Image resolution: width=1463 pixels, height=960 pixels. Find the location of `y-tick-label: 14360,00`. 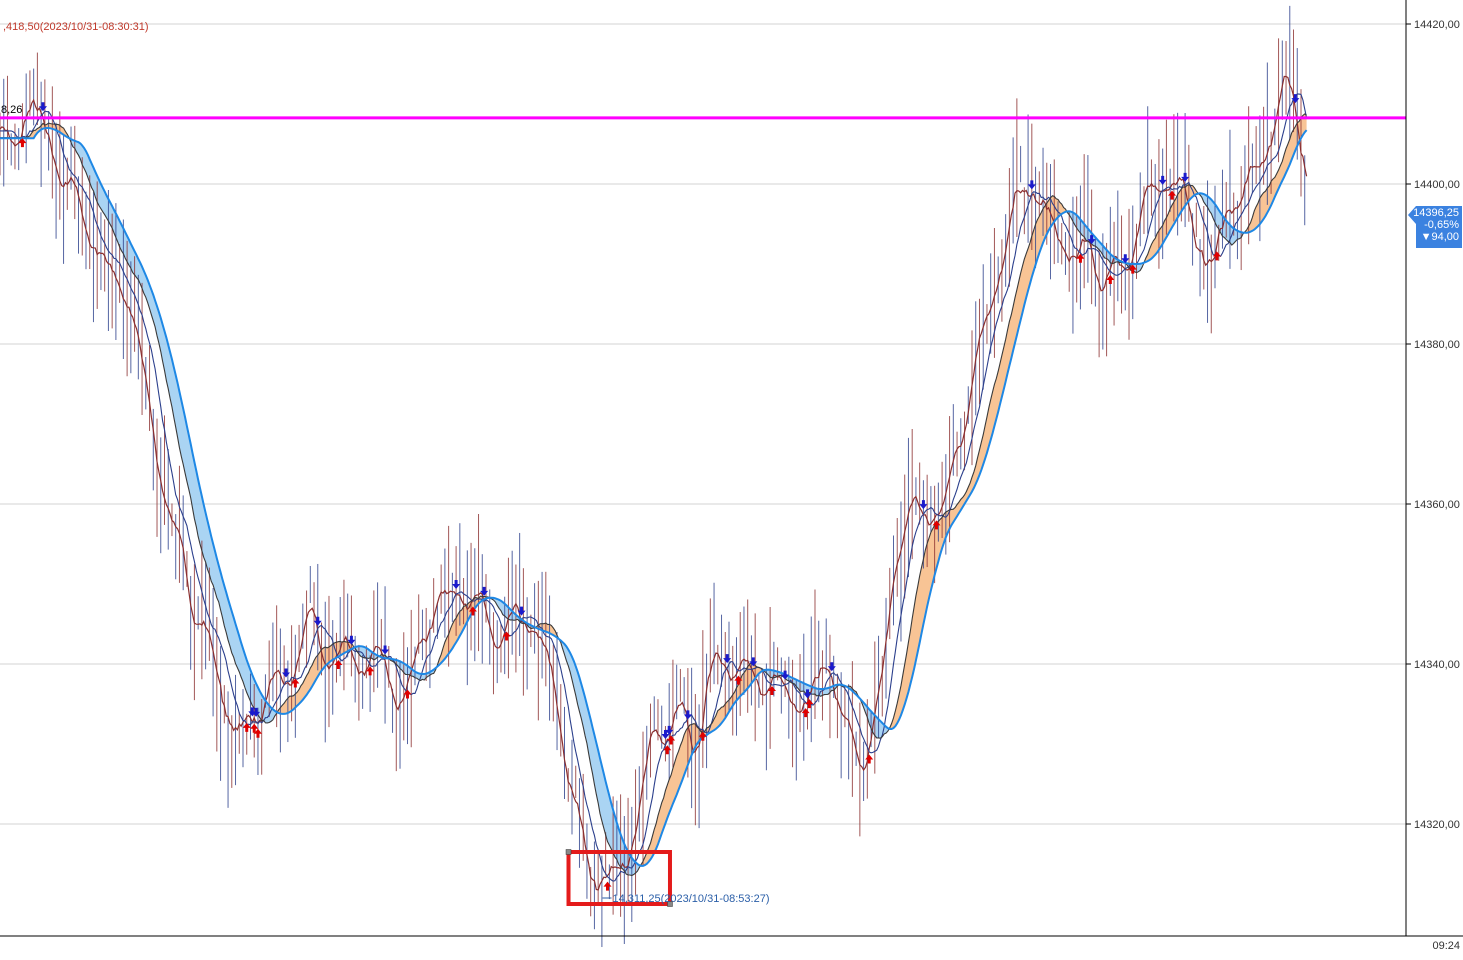

y-tick-label: 14360,00 is located at coordinates (1437, 505).